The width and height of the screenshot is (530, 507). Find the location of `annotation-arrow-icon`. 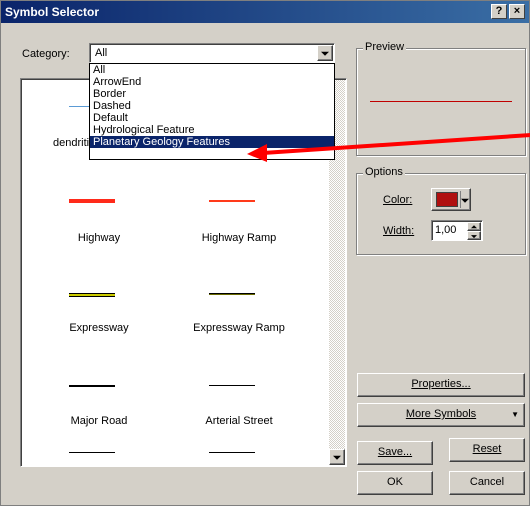

annotation-arrow-icon is located at coordinates (388, 147).